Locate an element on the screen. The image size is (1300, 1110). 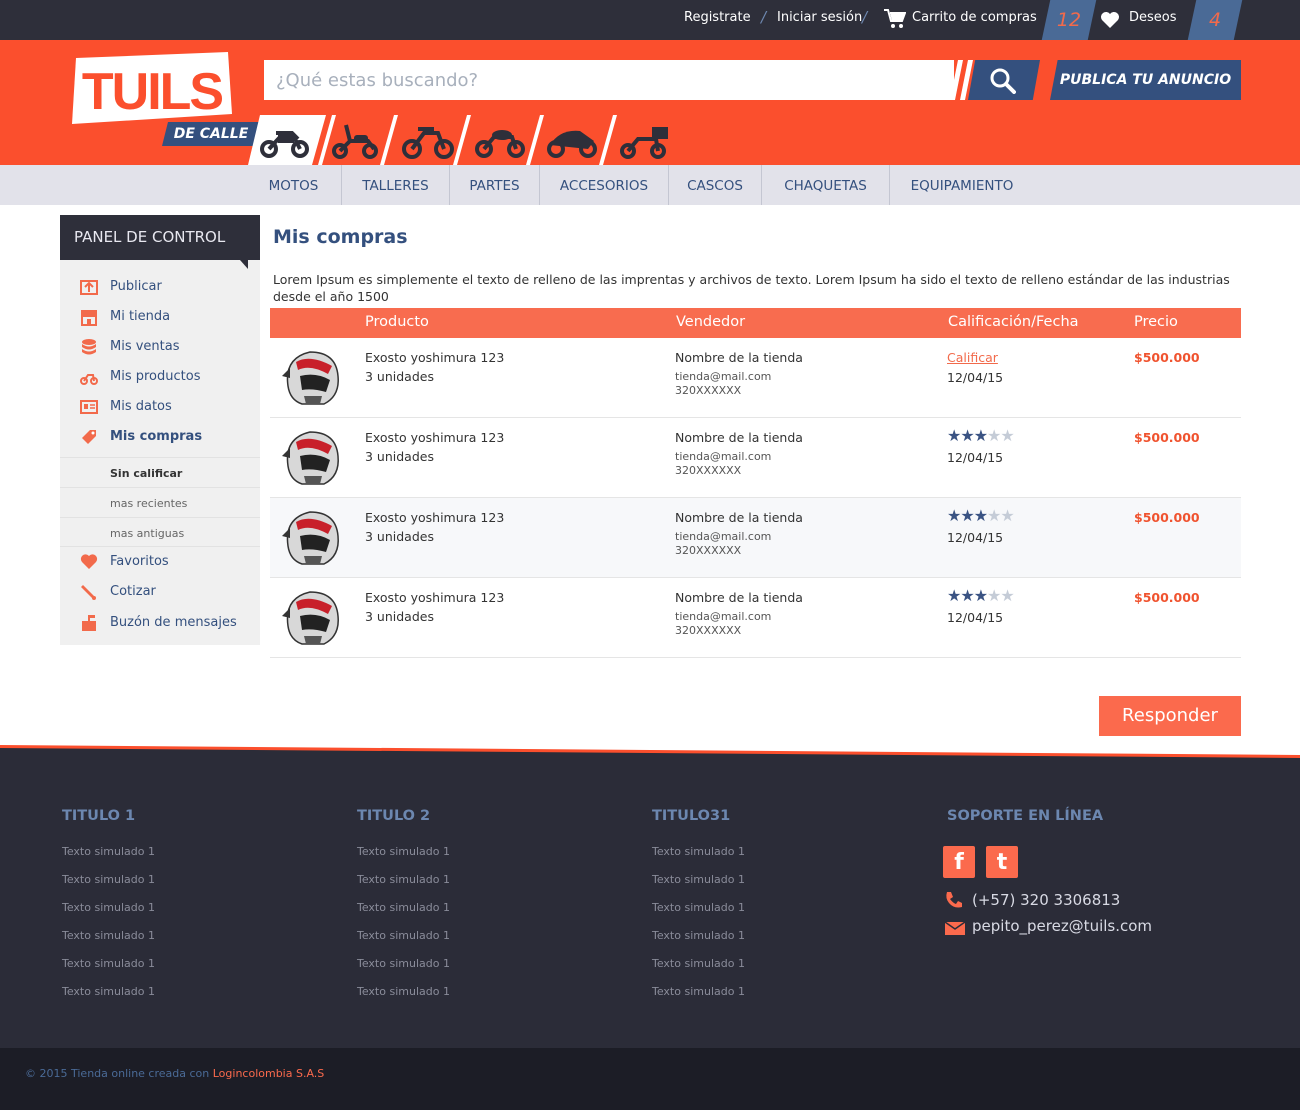
star-rating: ★★★★★ is located at coordinates (981, 435).